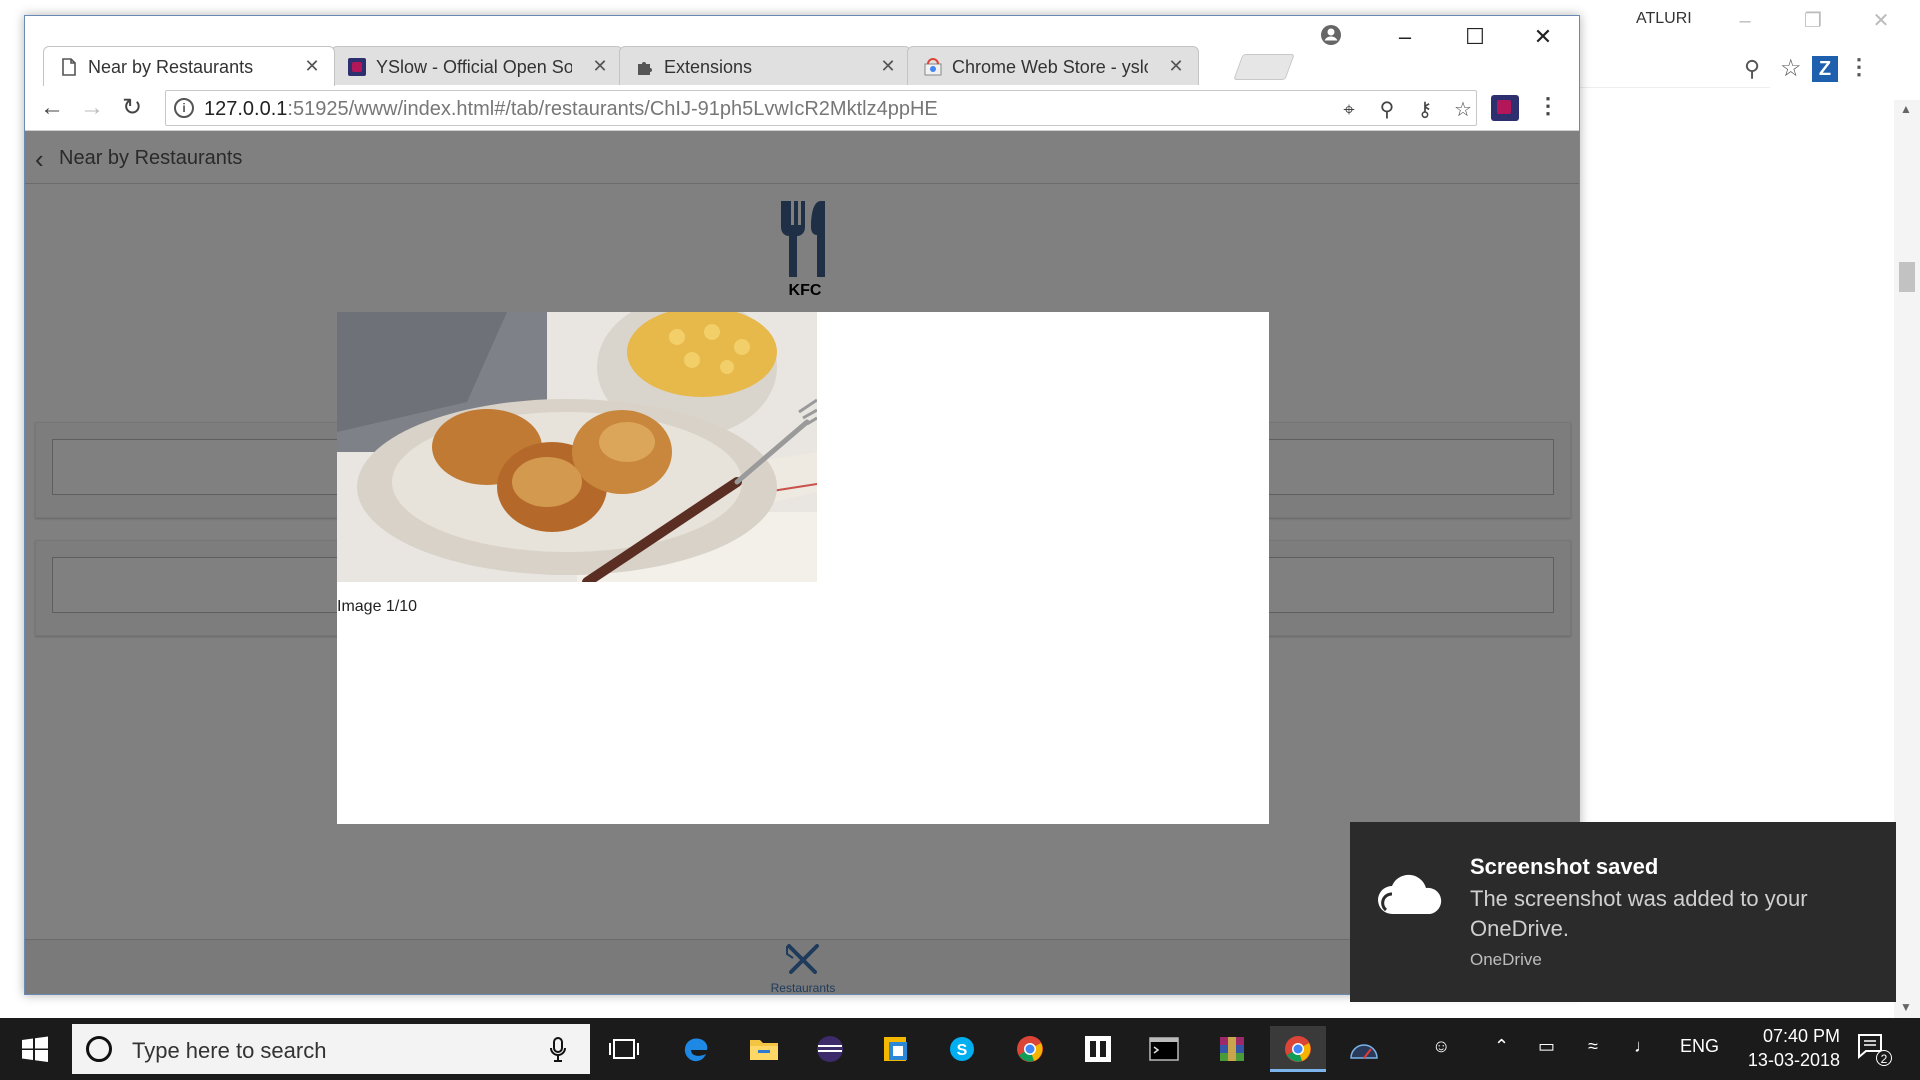  Describe the element at coordinates (803, 239) in the screenshot. I see `fork-knife-icon` at that location.